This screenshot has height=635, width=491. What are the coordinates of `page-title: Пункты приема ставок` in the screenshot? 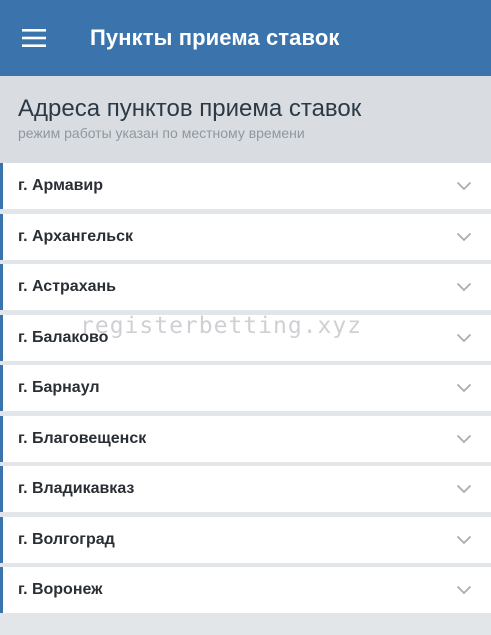 It's located at (215, 37).